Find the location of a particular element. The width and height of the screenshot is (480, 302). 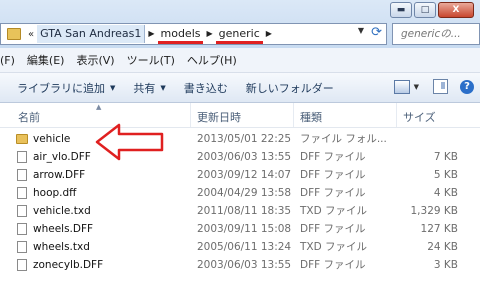

history-dropdown-icon: ▼ is located at coordinates (361, 30).